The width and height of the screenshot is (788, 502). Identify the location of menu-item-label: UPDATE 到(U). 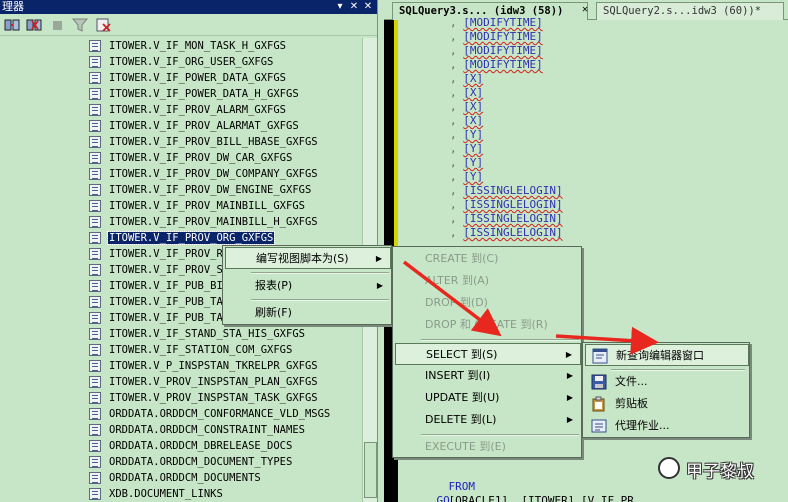
(462, 397).